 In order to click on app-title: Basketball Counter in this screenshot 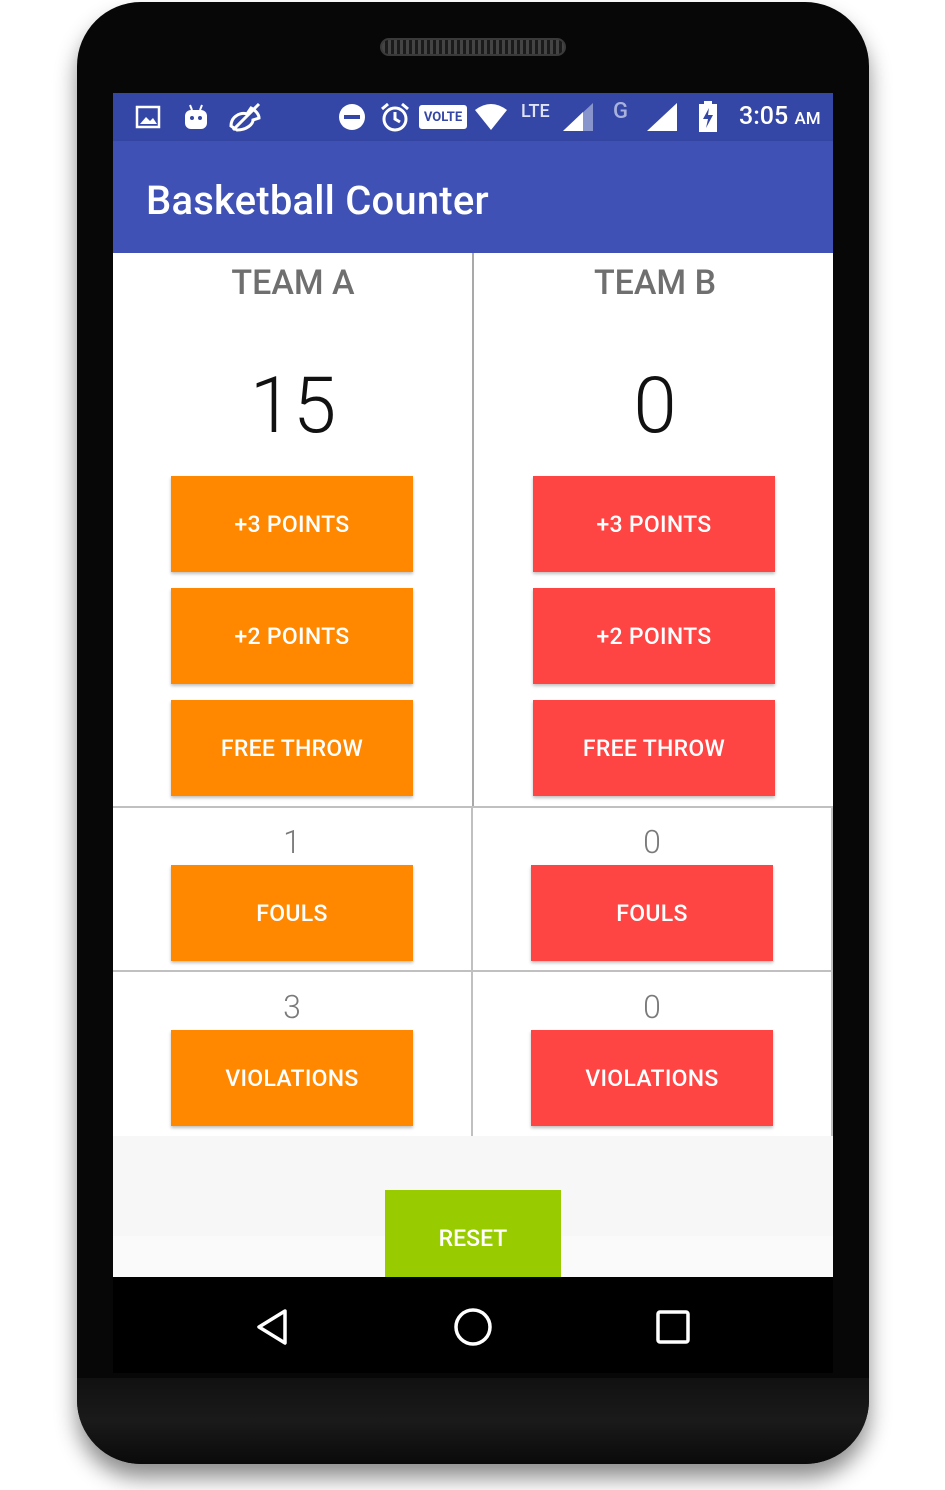, I will do `click(317, 200)`.